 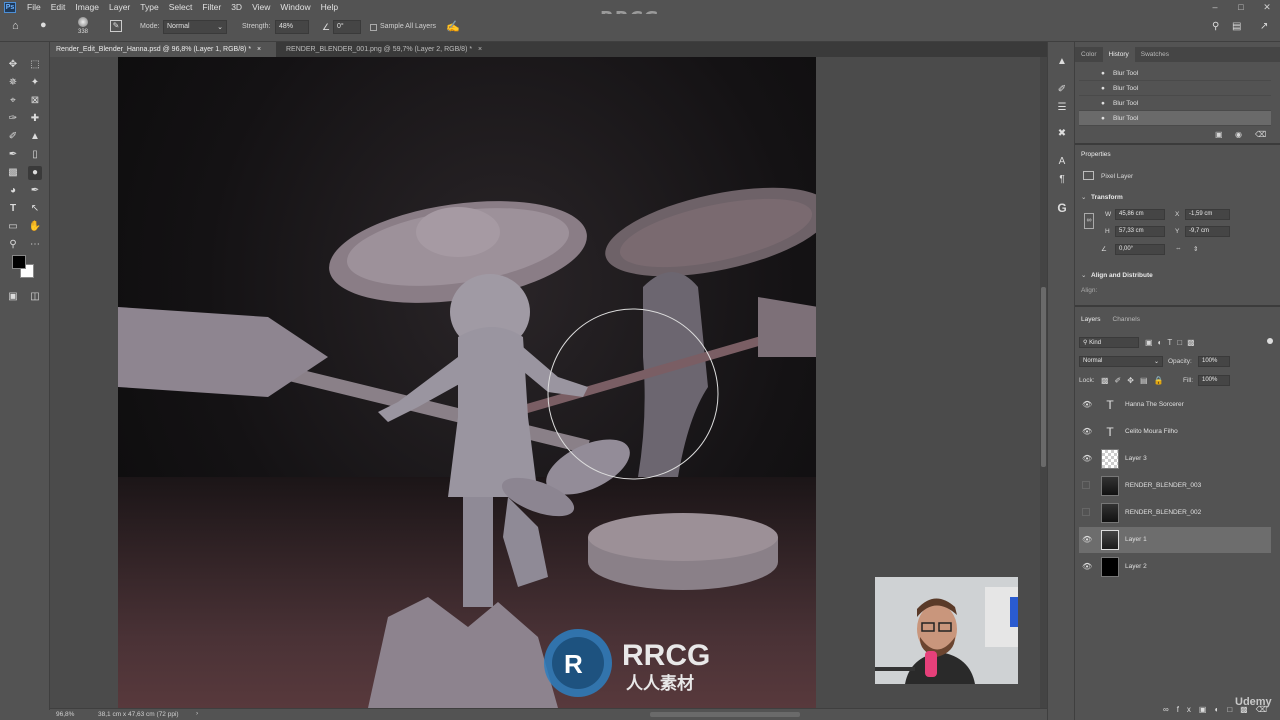 What do you see at coordinates (1155, 54) in the screenshot?
I see `tab-swatches: Swatches` at bounding box center [1155, 54].